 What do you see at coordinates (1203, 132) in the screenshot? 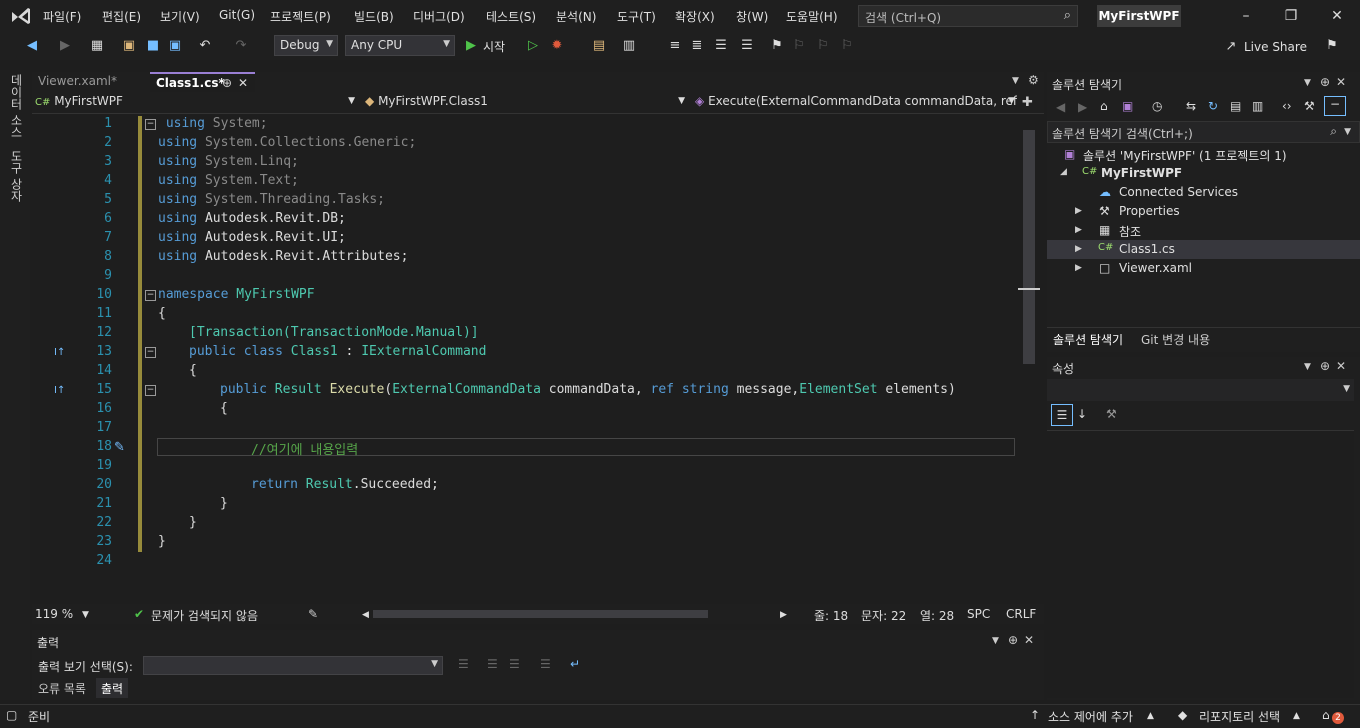
I see `solution-search-input: 솔루션 탐색기 검색(Ctrl+;) ⌕ ▼` at bounding box center [1203, 132].